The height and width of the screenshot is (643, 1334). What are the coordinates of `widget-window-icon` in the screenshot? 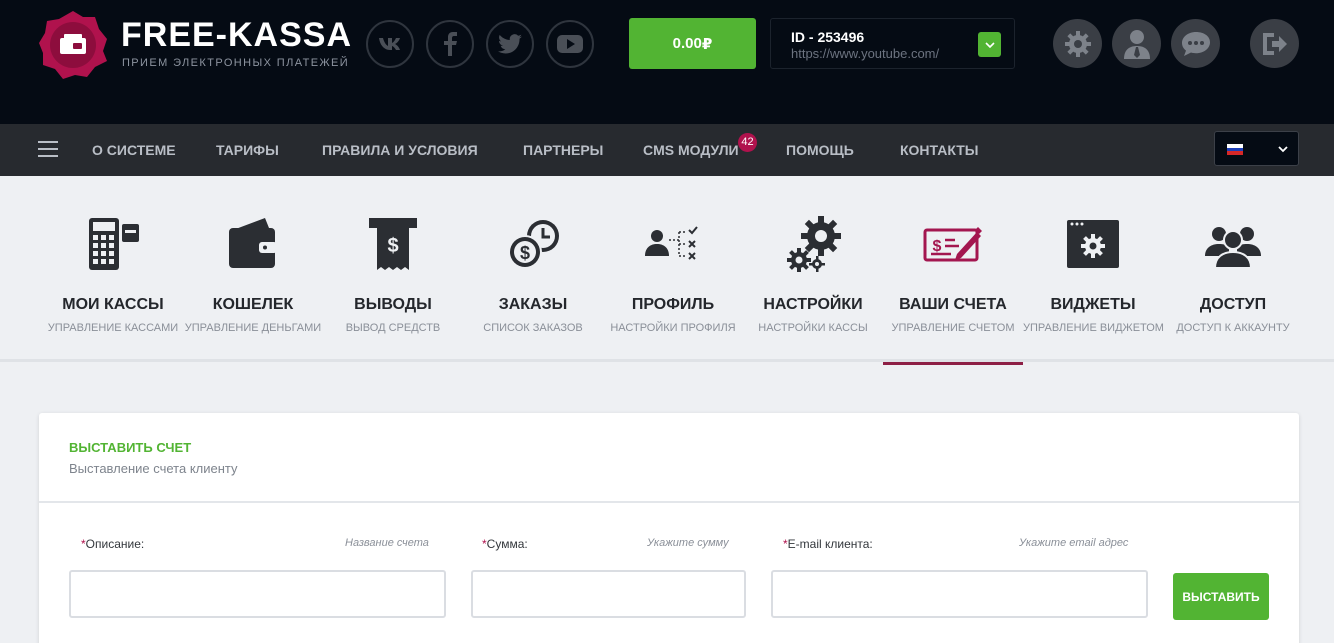 It's located at (1093, 244).